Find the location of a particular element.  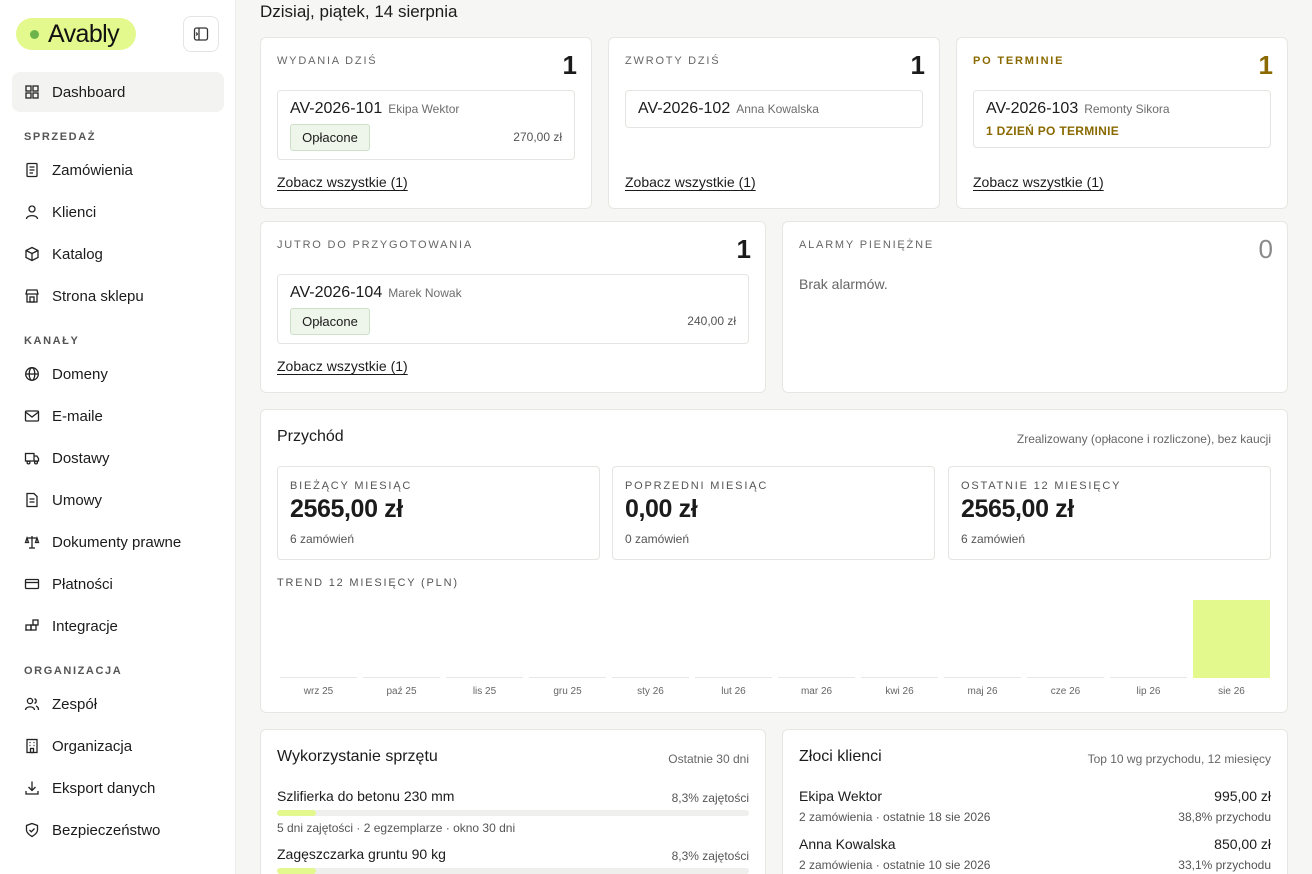

sidebar-item-label: Eksport danych is located at coordinates (104, 788).